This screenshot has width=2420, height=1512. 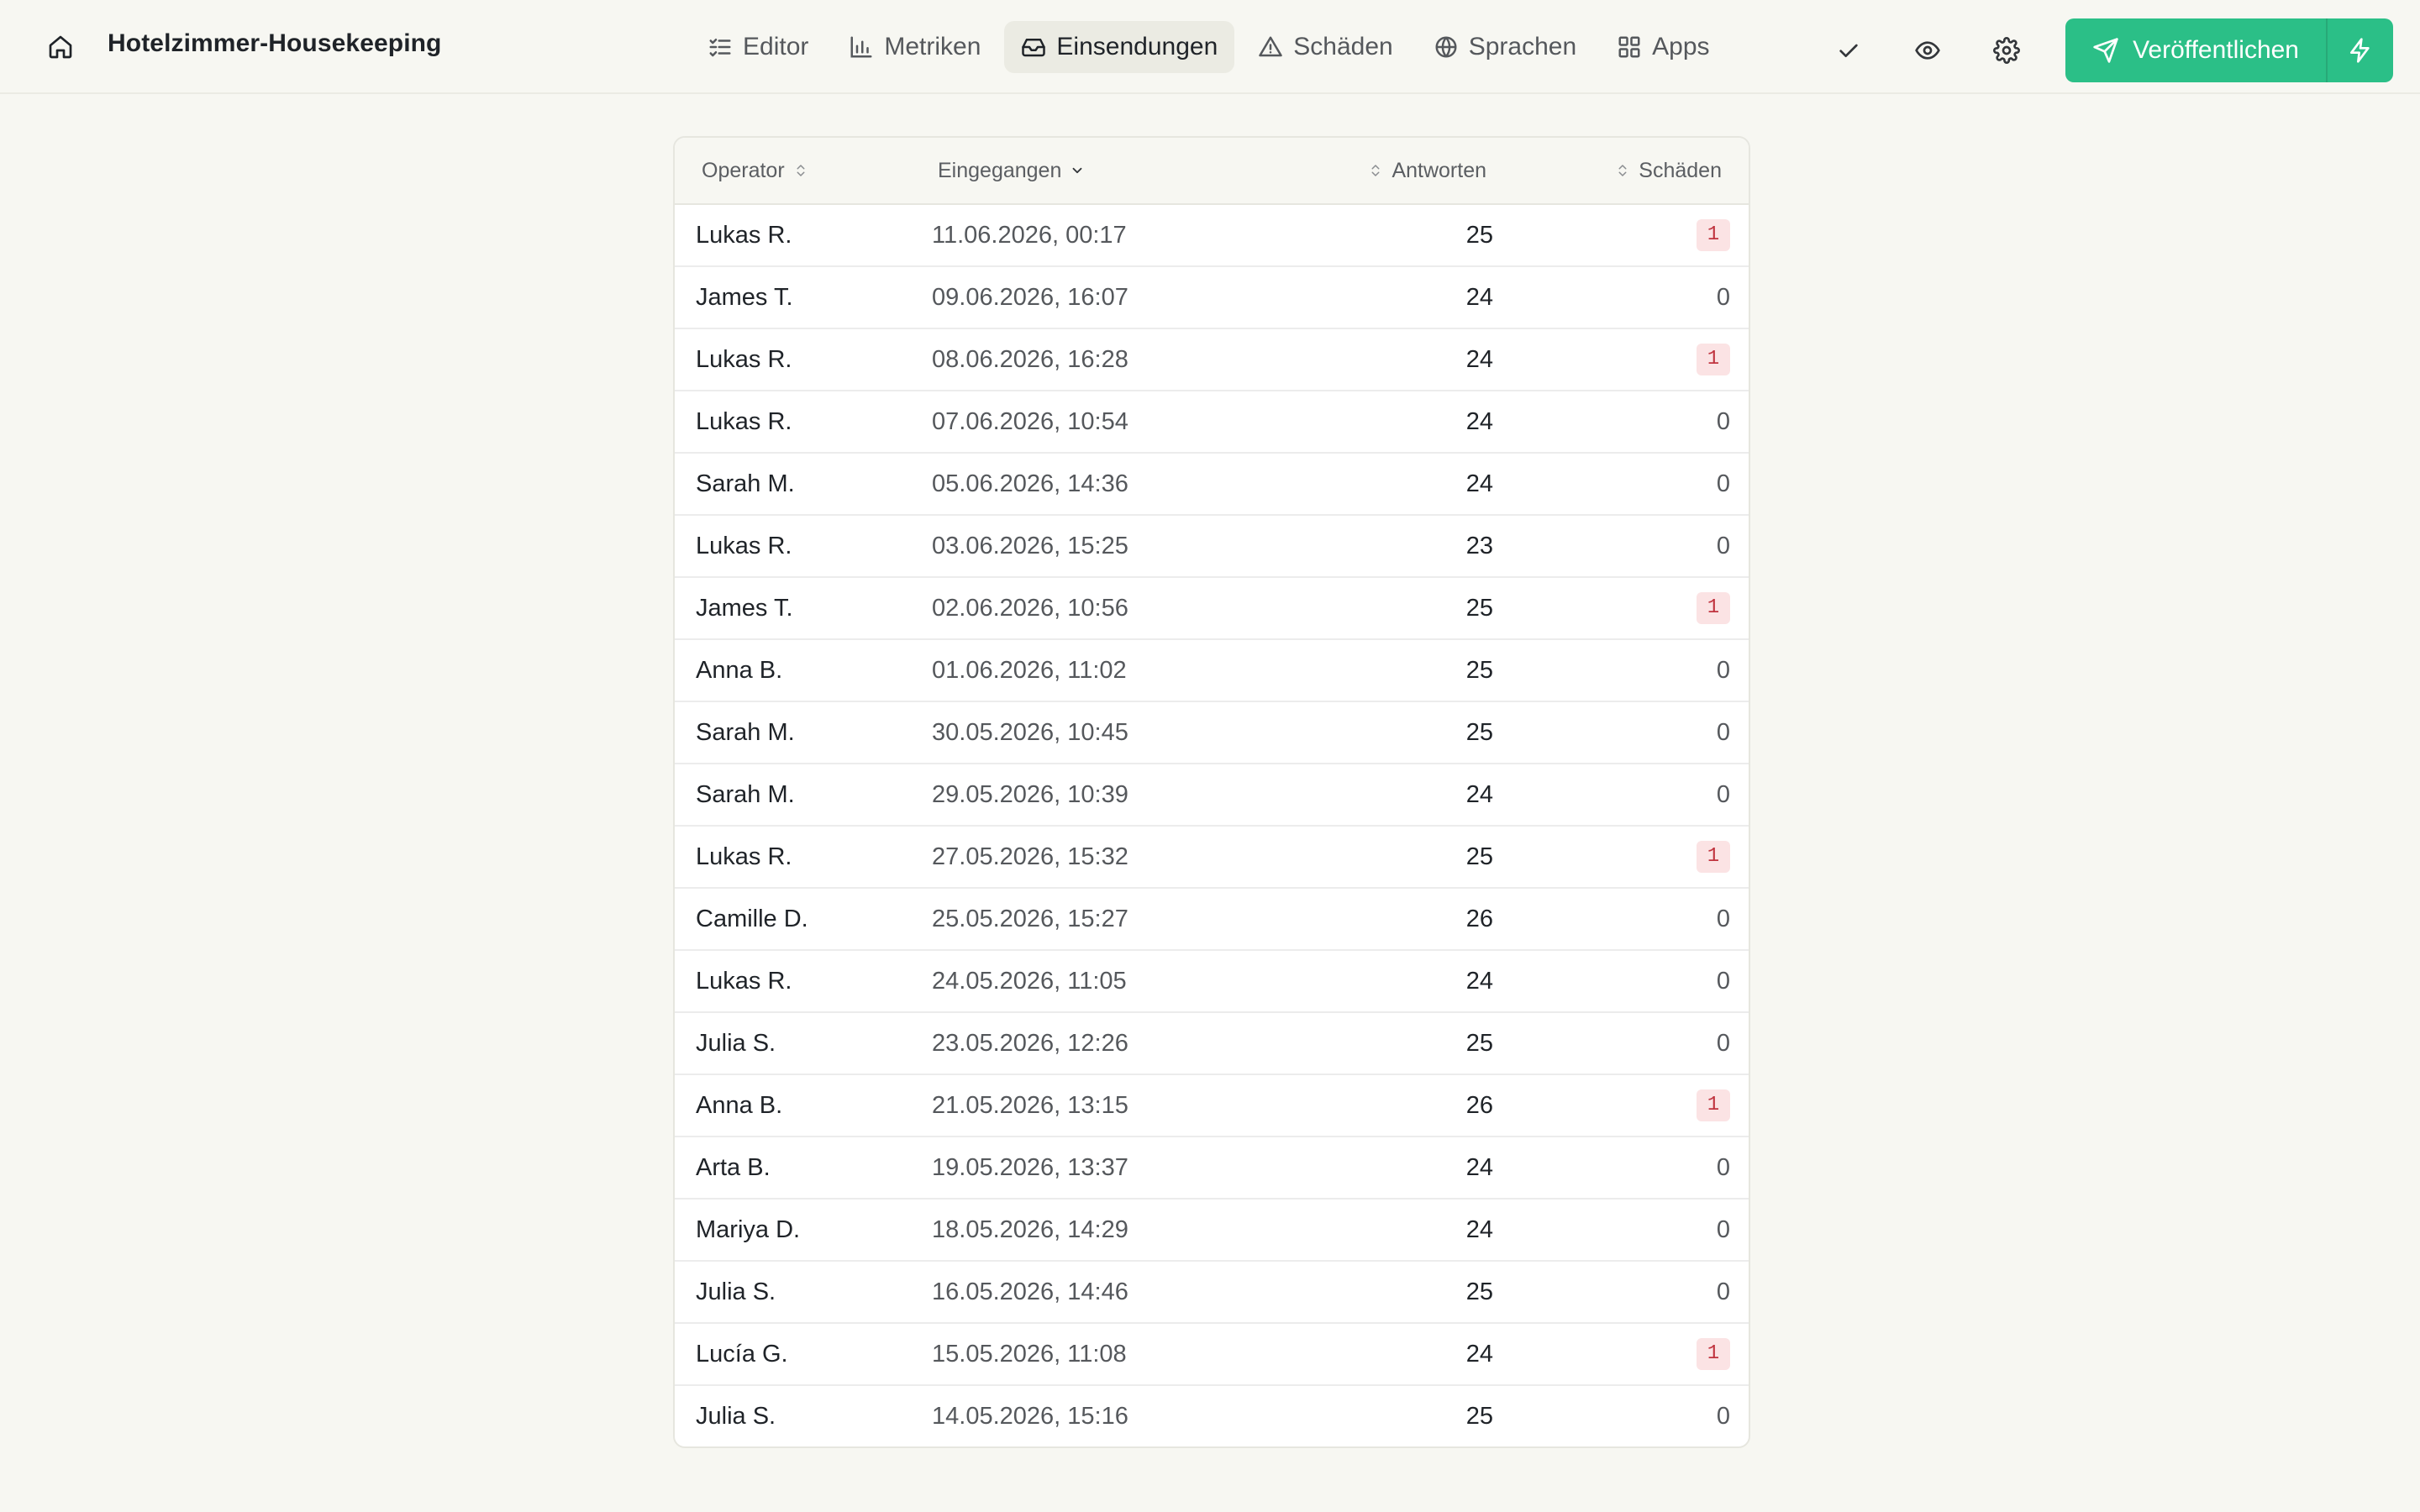 What do you see at coordinates (60, 47) in the screenshot?
I see `home-button` at bounding box center [60, 47].